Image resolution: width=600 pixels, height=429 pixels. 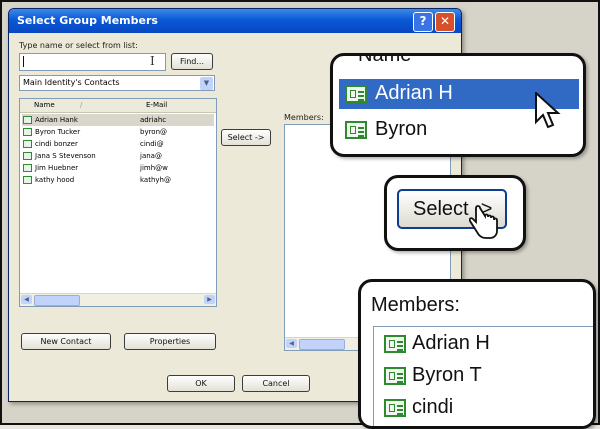 What do you see at coordinates (118, 180) in the screenshot?
I see `contact-row: kathy hood kathyh@` at bounding box center [118, 180].